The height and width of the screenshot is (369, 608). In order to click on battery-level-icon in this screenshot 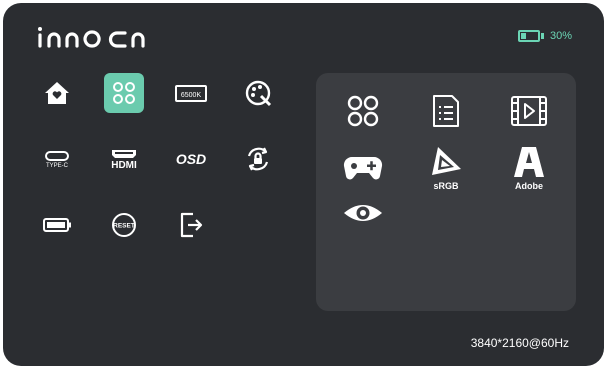, I will do `click(529, 36)`.